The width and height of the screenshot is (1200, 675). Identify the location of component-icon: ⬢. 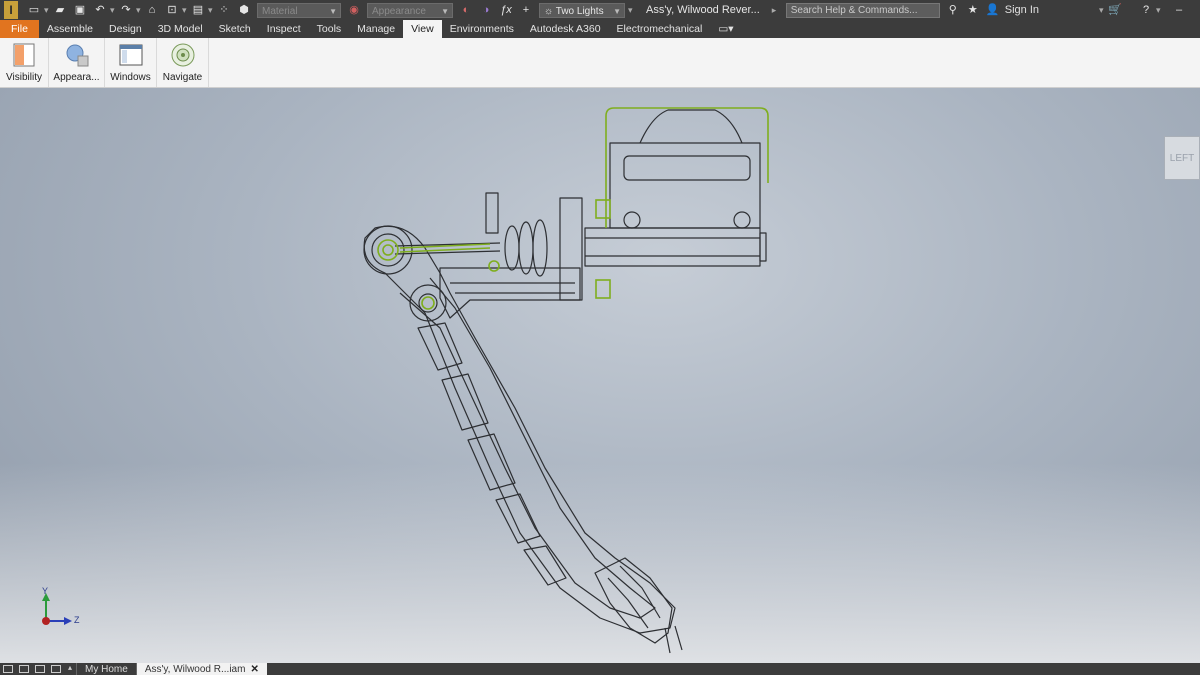
(244, 10).